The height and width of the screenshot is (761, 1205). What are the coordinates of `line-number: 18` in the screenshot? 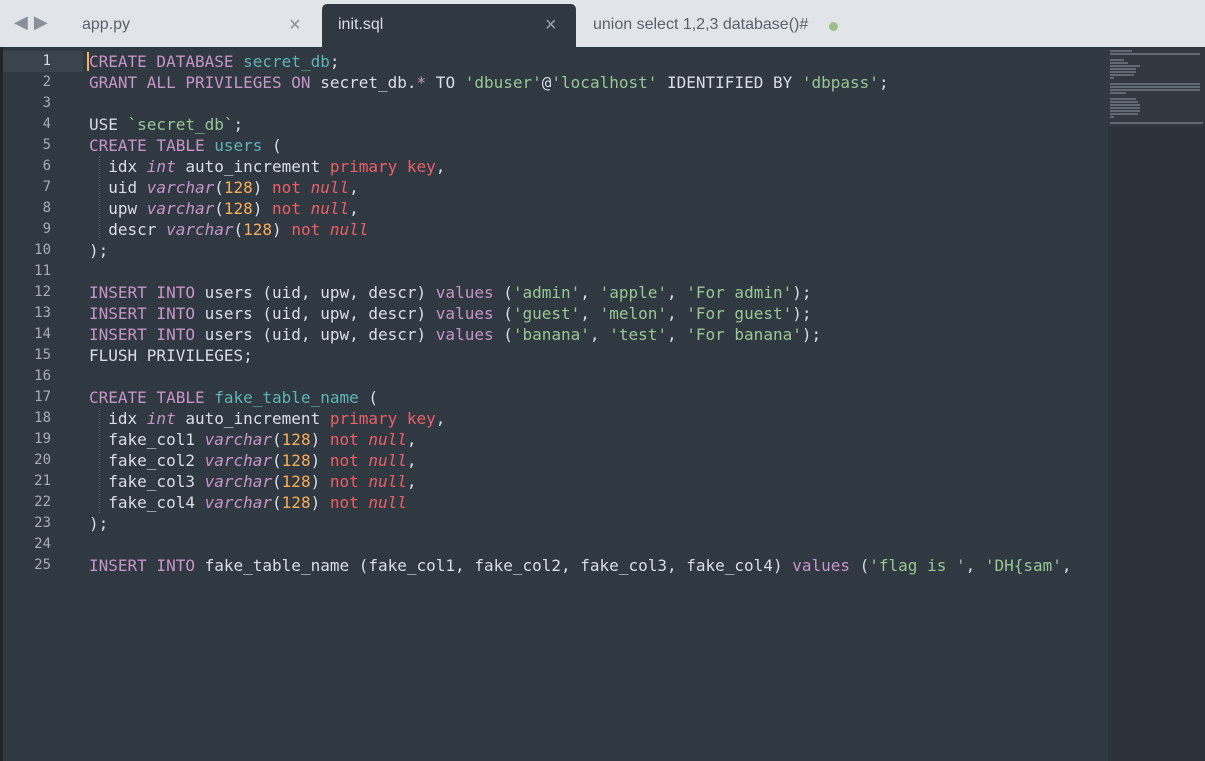 It's located at (42, 418).